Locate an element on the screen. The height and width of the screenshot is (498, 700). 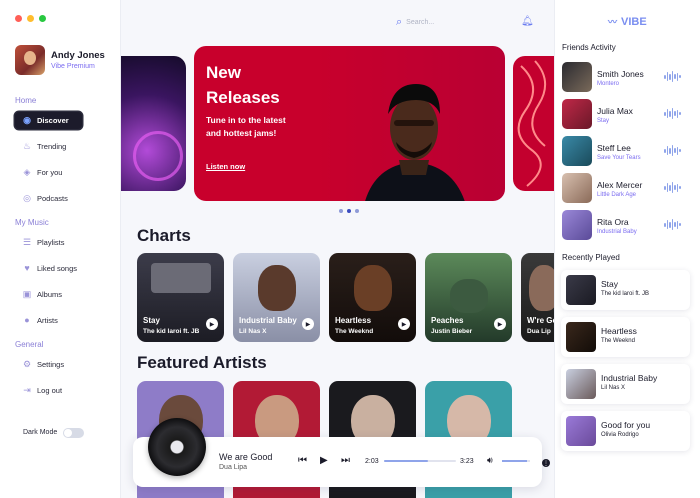
recent-artist: Olivia Rodrigo is located at coordinates (620, 435).